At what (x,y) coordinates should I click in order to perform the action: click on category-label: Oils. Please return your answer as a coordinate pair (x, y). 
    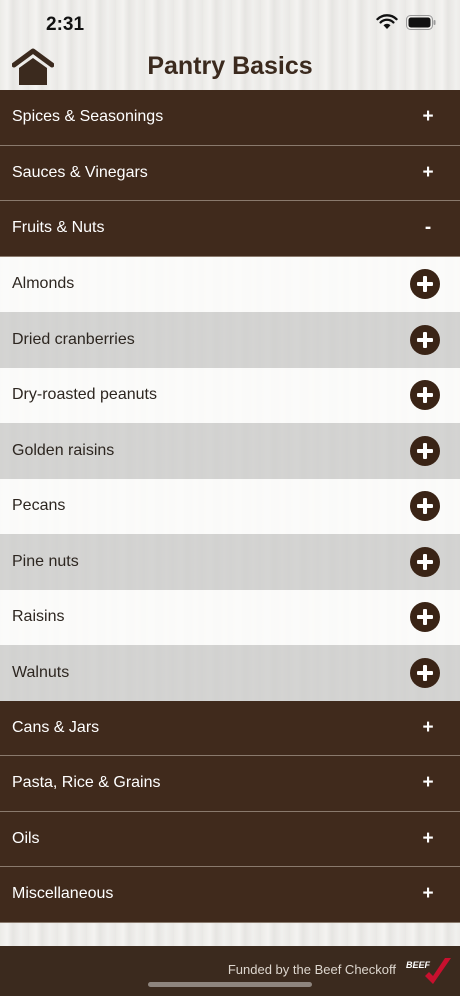
    Looking at the image, I should click on (26, 838).